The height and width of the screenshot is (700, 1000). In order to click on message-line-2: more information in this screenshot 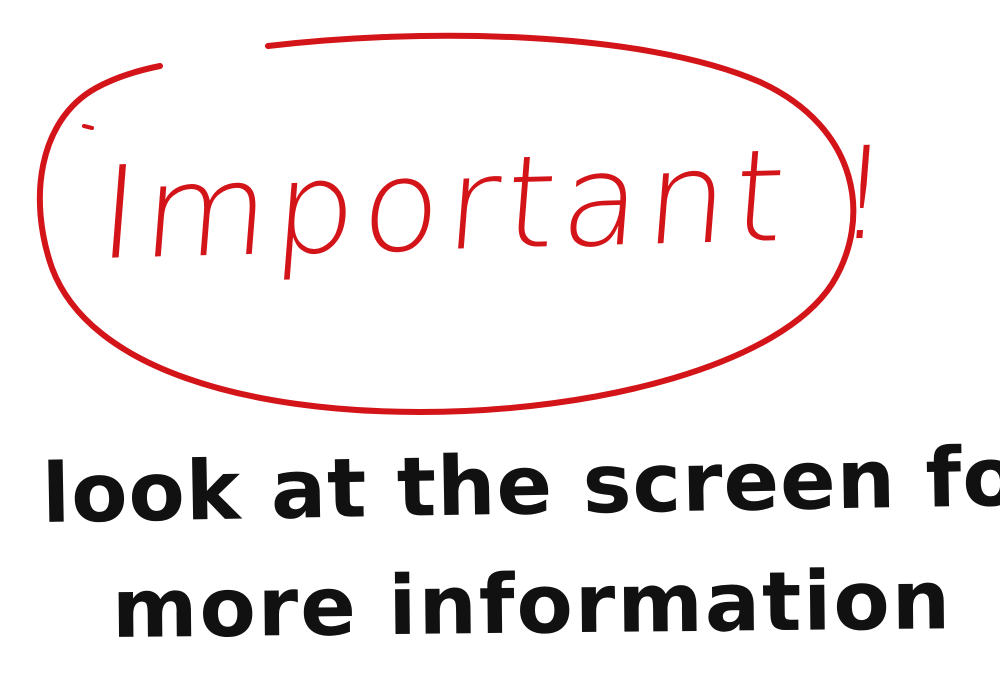, I will do `click(532, 605)`.